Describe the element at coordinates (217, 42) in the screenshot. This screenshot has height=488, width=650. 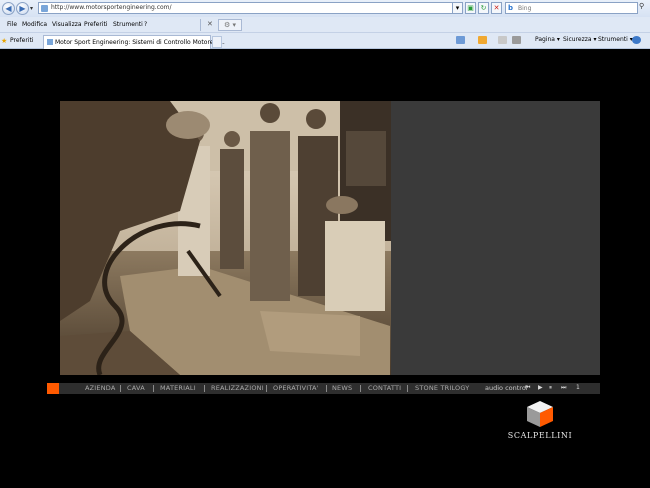
I see `new-tab-button` at that location.